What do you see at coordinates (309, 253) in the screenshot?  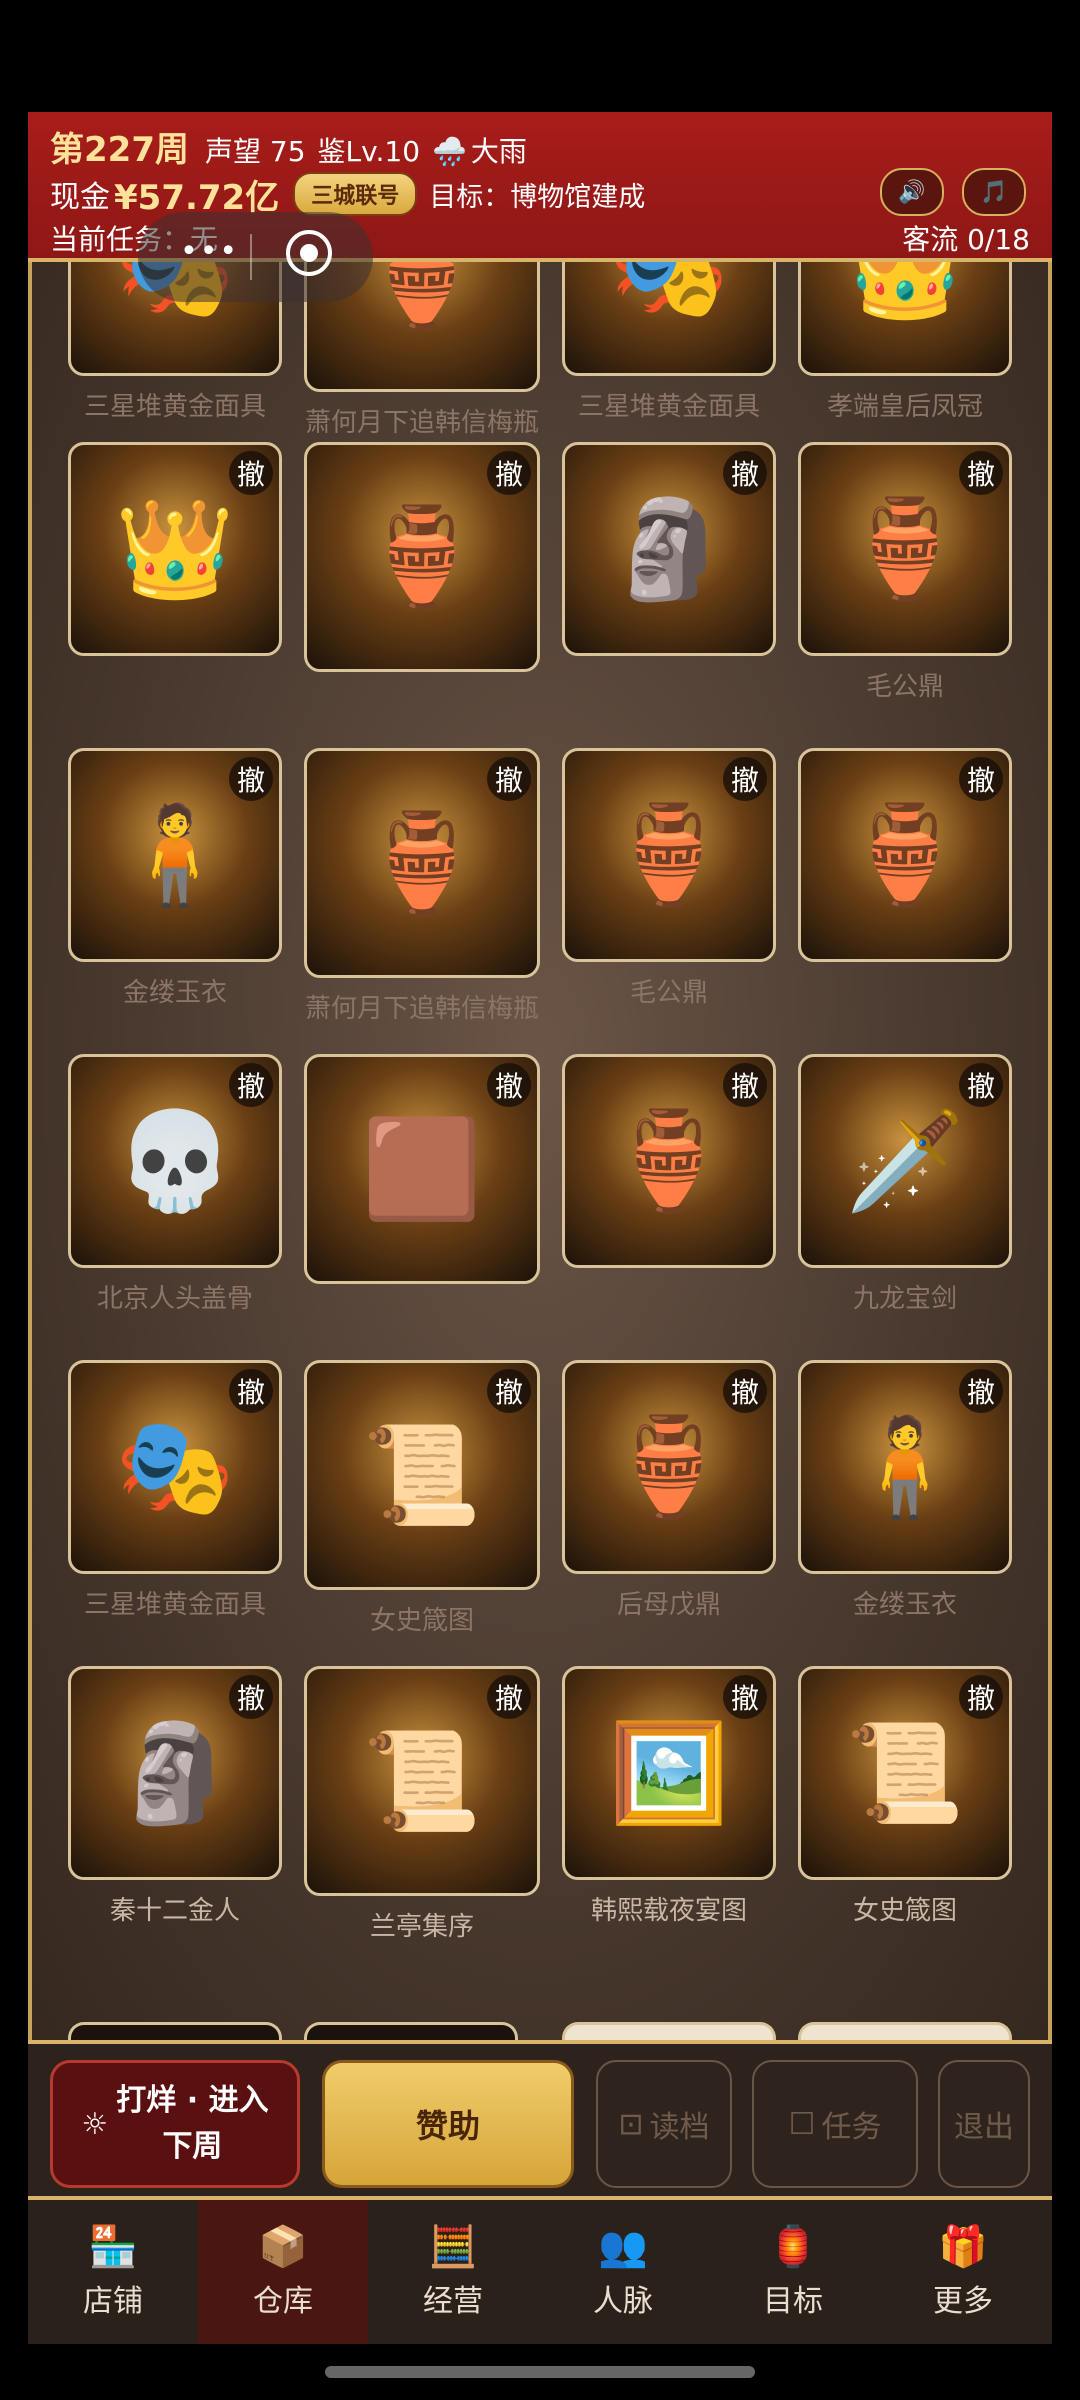 I see `close-target-icon` at bounding box center [309, 253].